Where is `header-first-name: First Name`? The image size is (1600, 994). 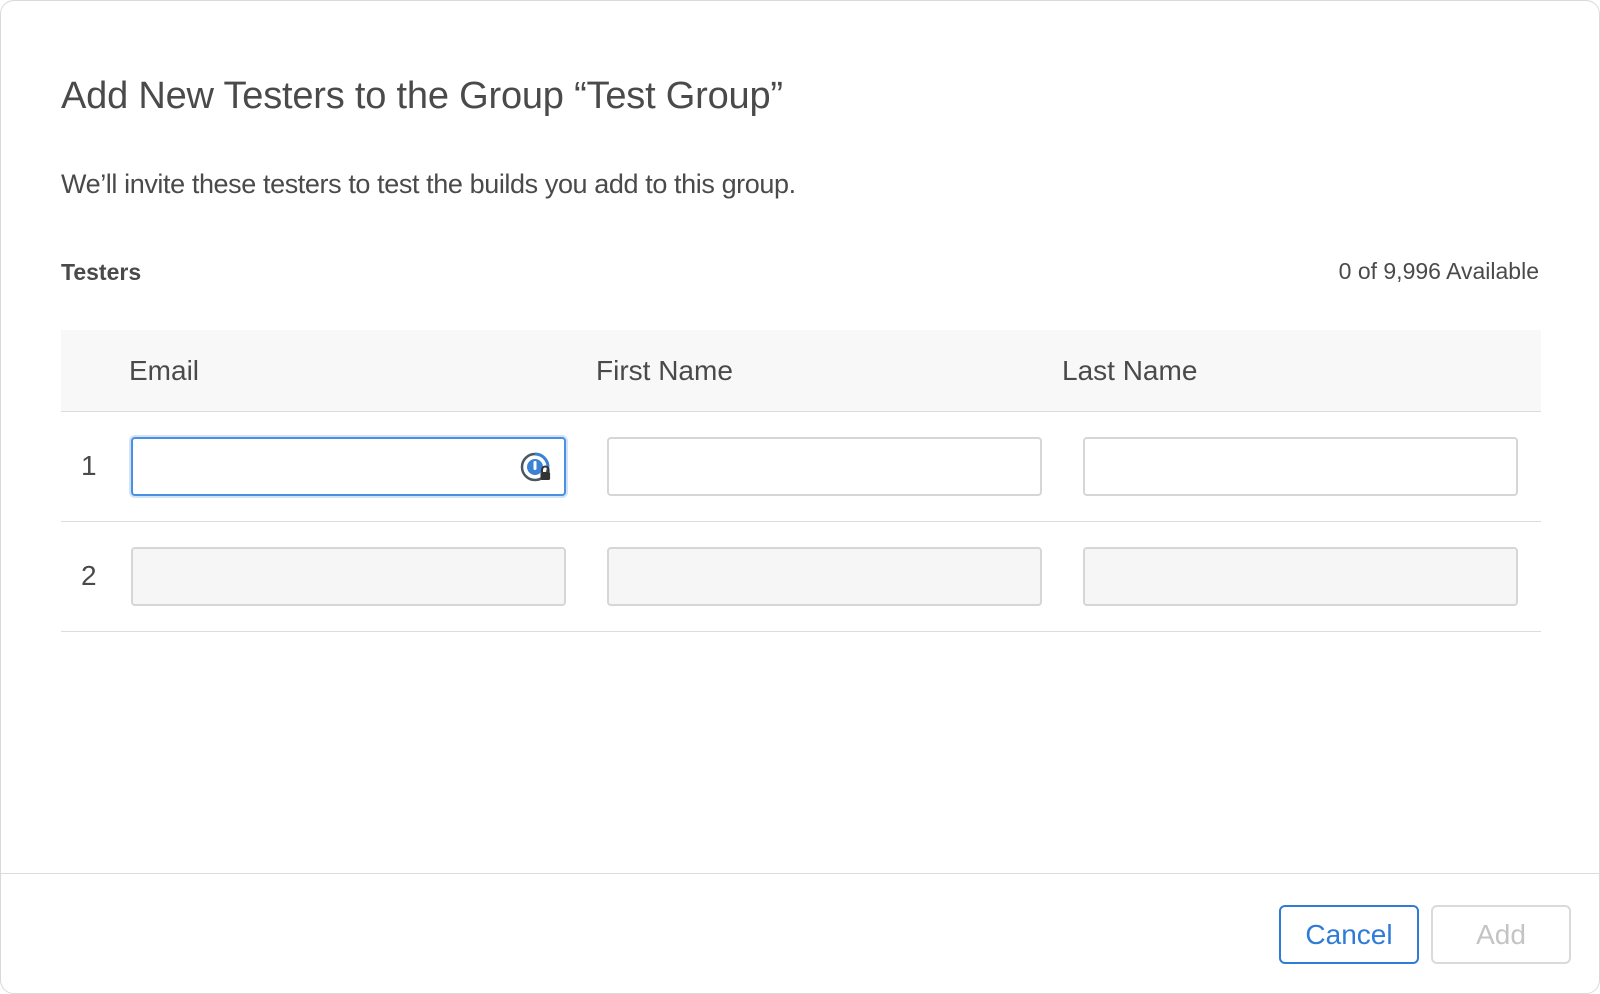 header-first-name: First Name is located at coordinates (664, 370).